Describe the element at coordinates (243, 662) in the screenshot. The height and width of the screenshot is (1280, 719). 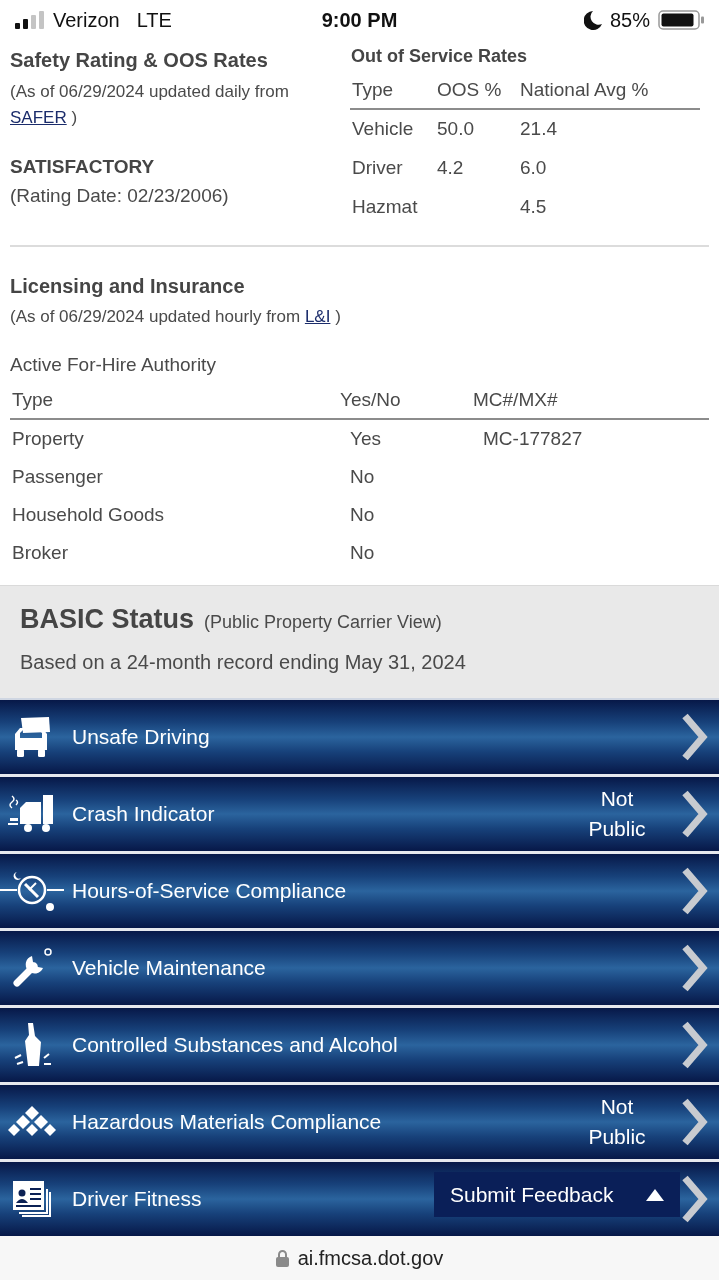
I see `record-note: Based on a 24-month record ending May 31, 2024` at that location.